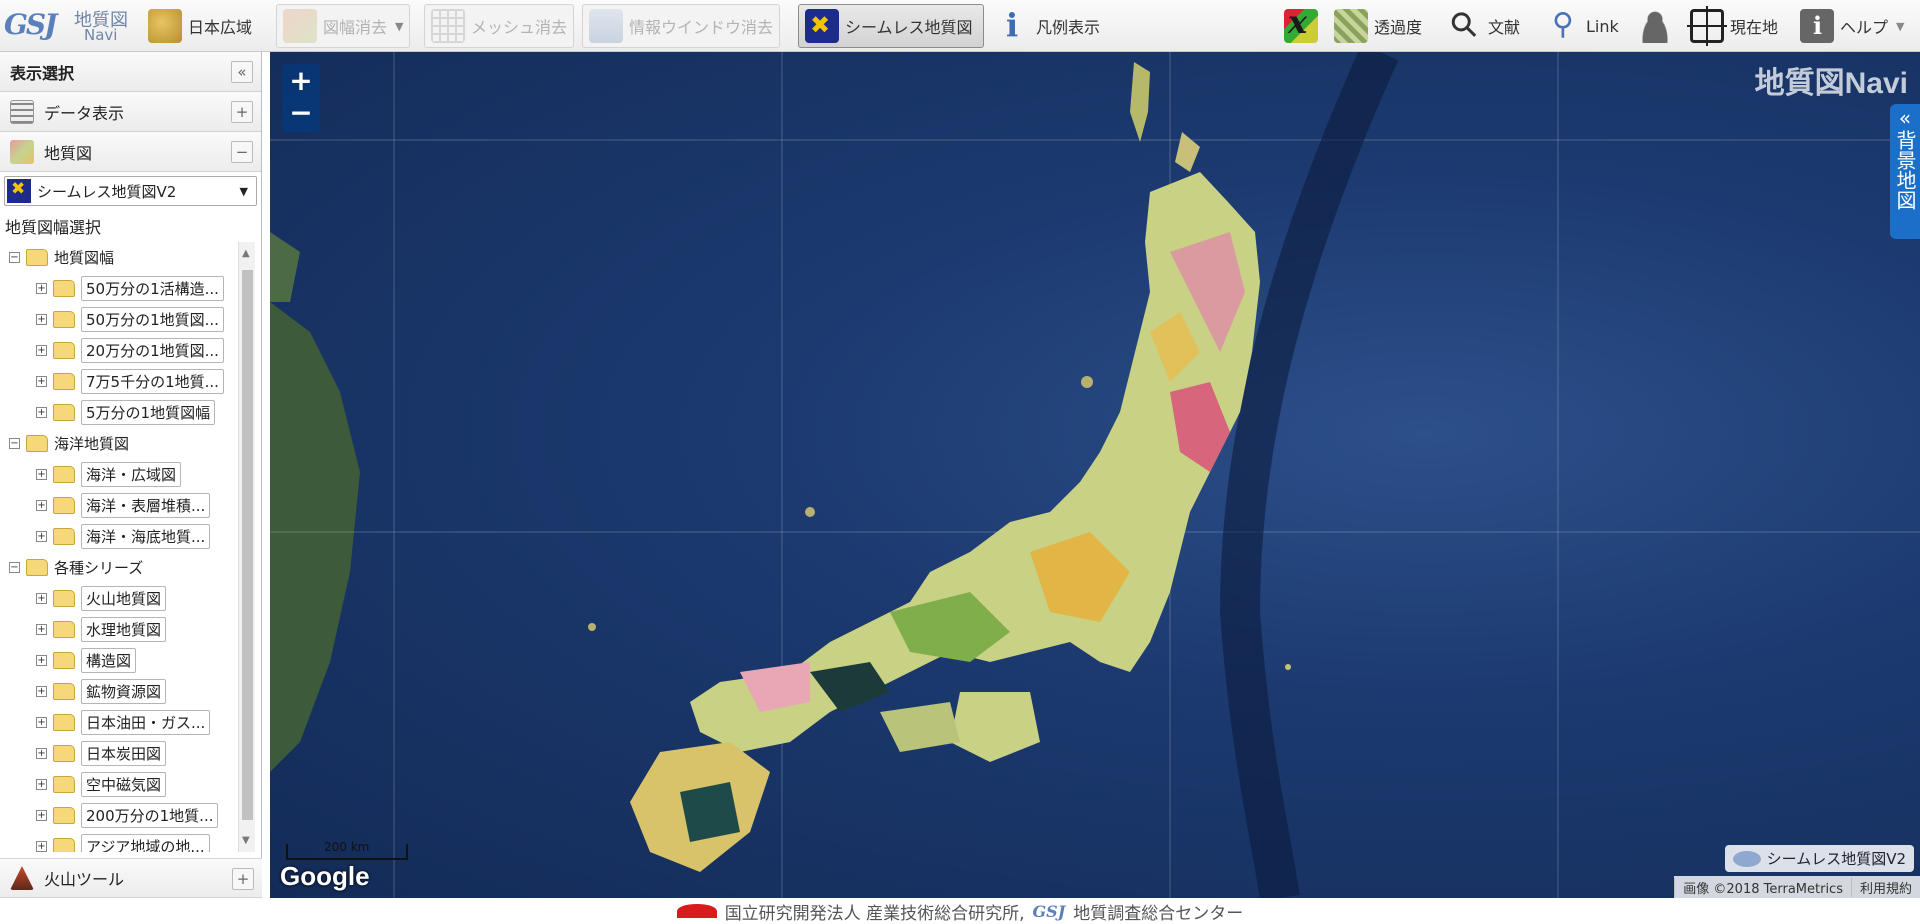 The image size is (1920, 924). I want to click on tree-item-label: 構造図, so click(109, 660).